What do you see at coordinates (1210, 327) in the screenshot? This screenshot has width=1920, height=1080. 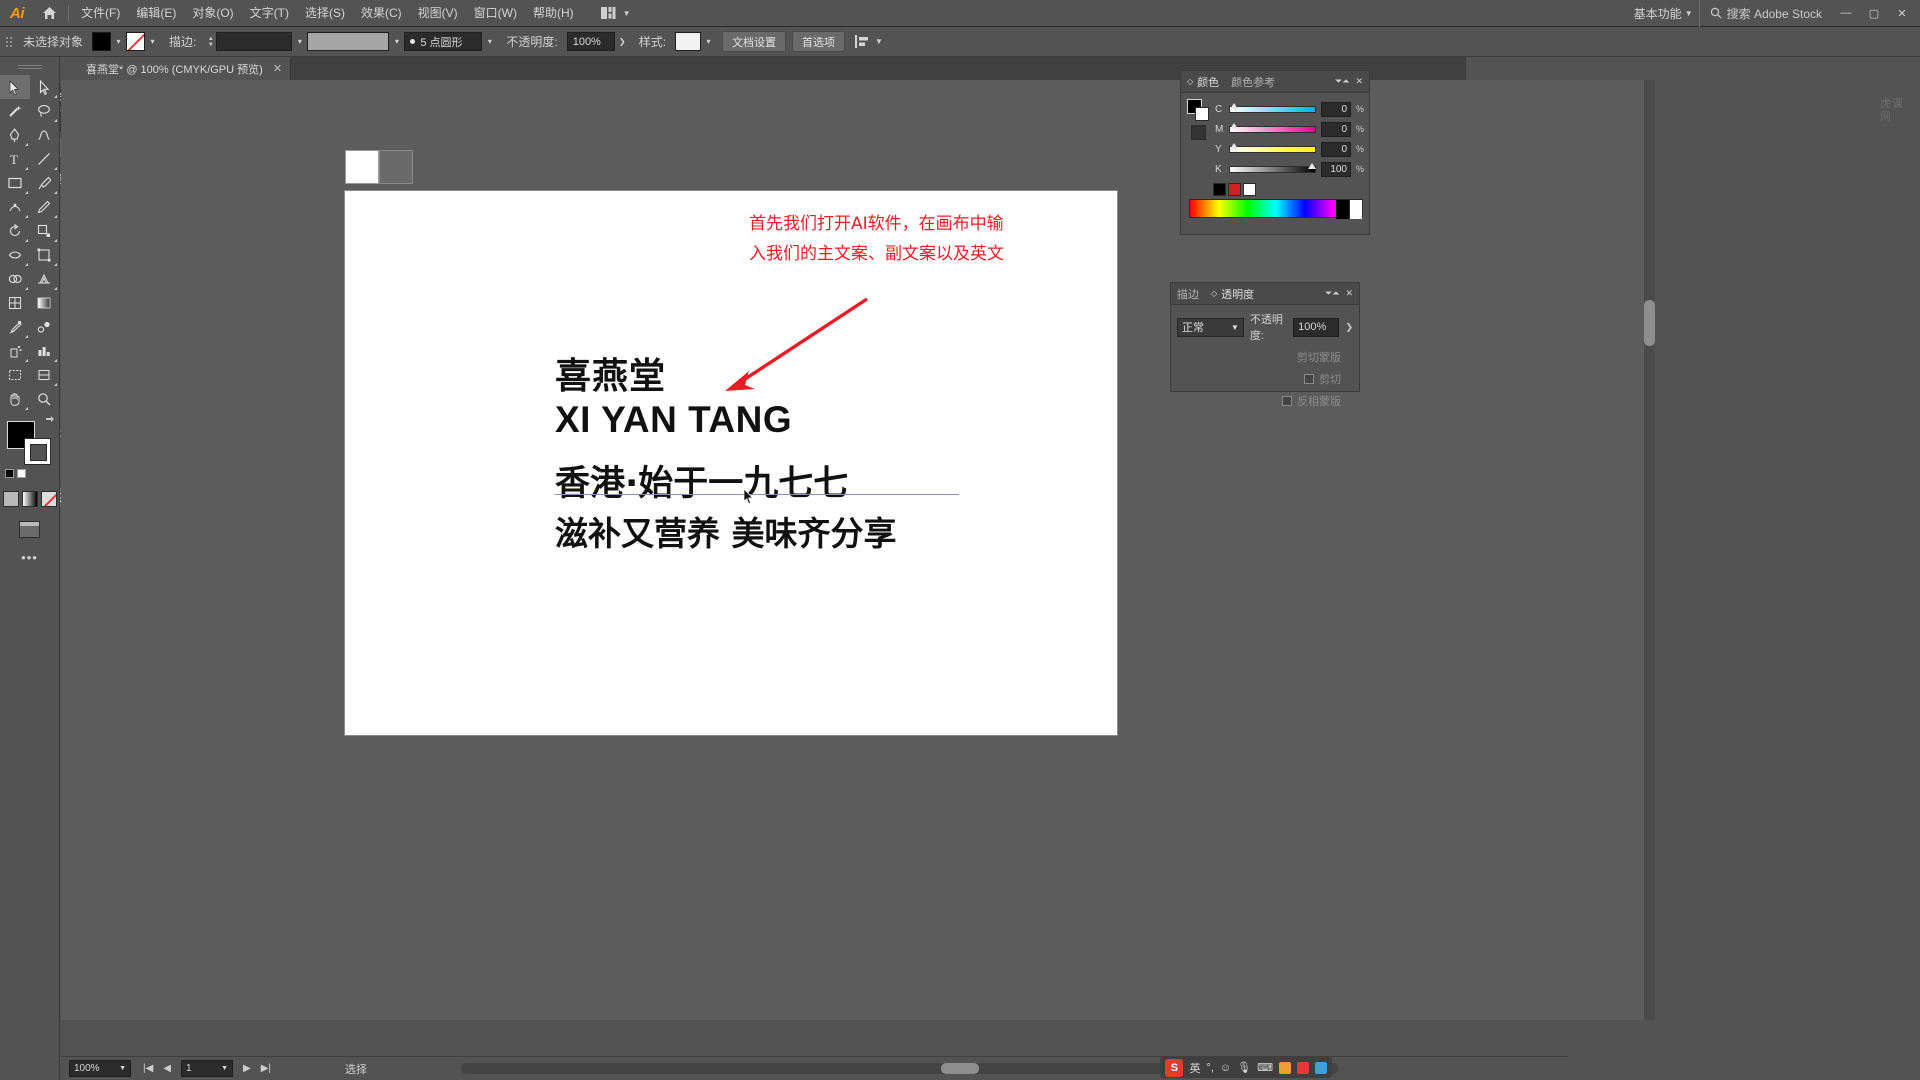 I see `blend-mode-select: 正常 ▼` at bounding box center [1210, 327].